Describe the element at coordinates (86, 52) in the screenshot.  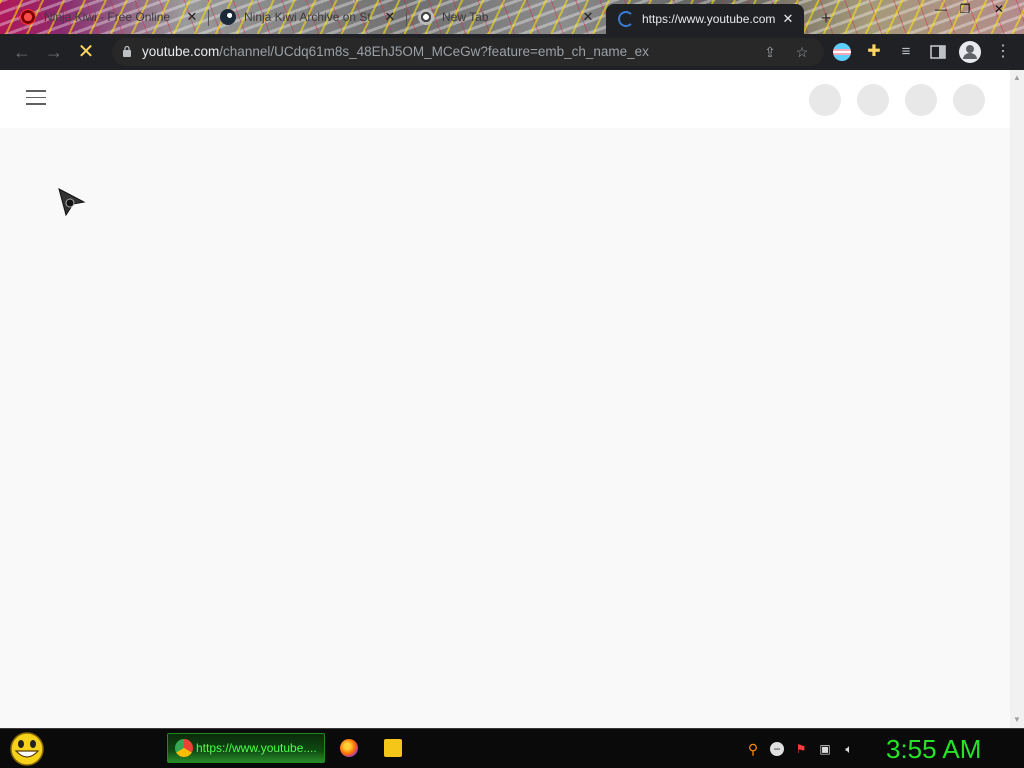
I see `stop-loading-icon: ✕` at that location.